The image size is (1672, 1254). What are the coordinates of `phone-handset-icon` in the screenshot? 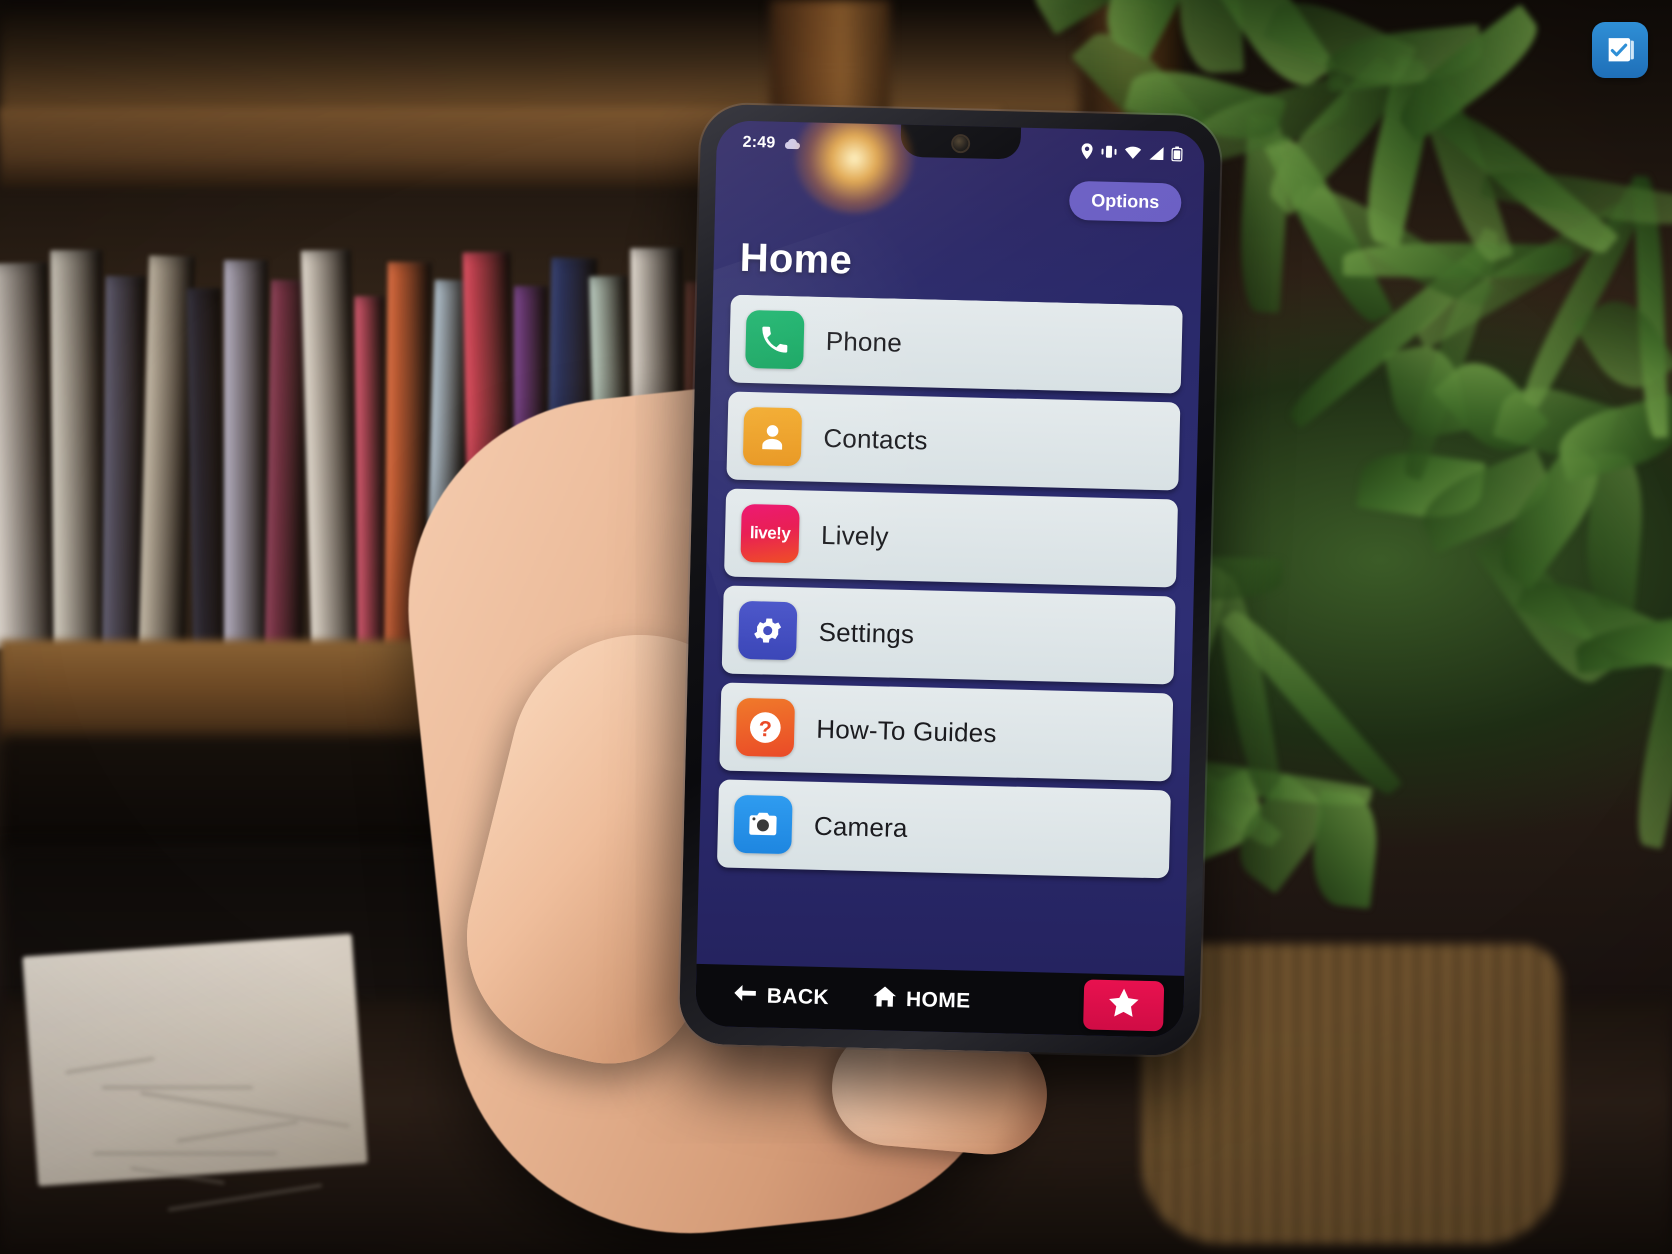 It's located at (775, 339).